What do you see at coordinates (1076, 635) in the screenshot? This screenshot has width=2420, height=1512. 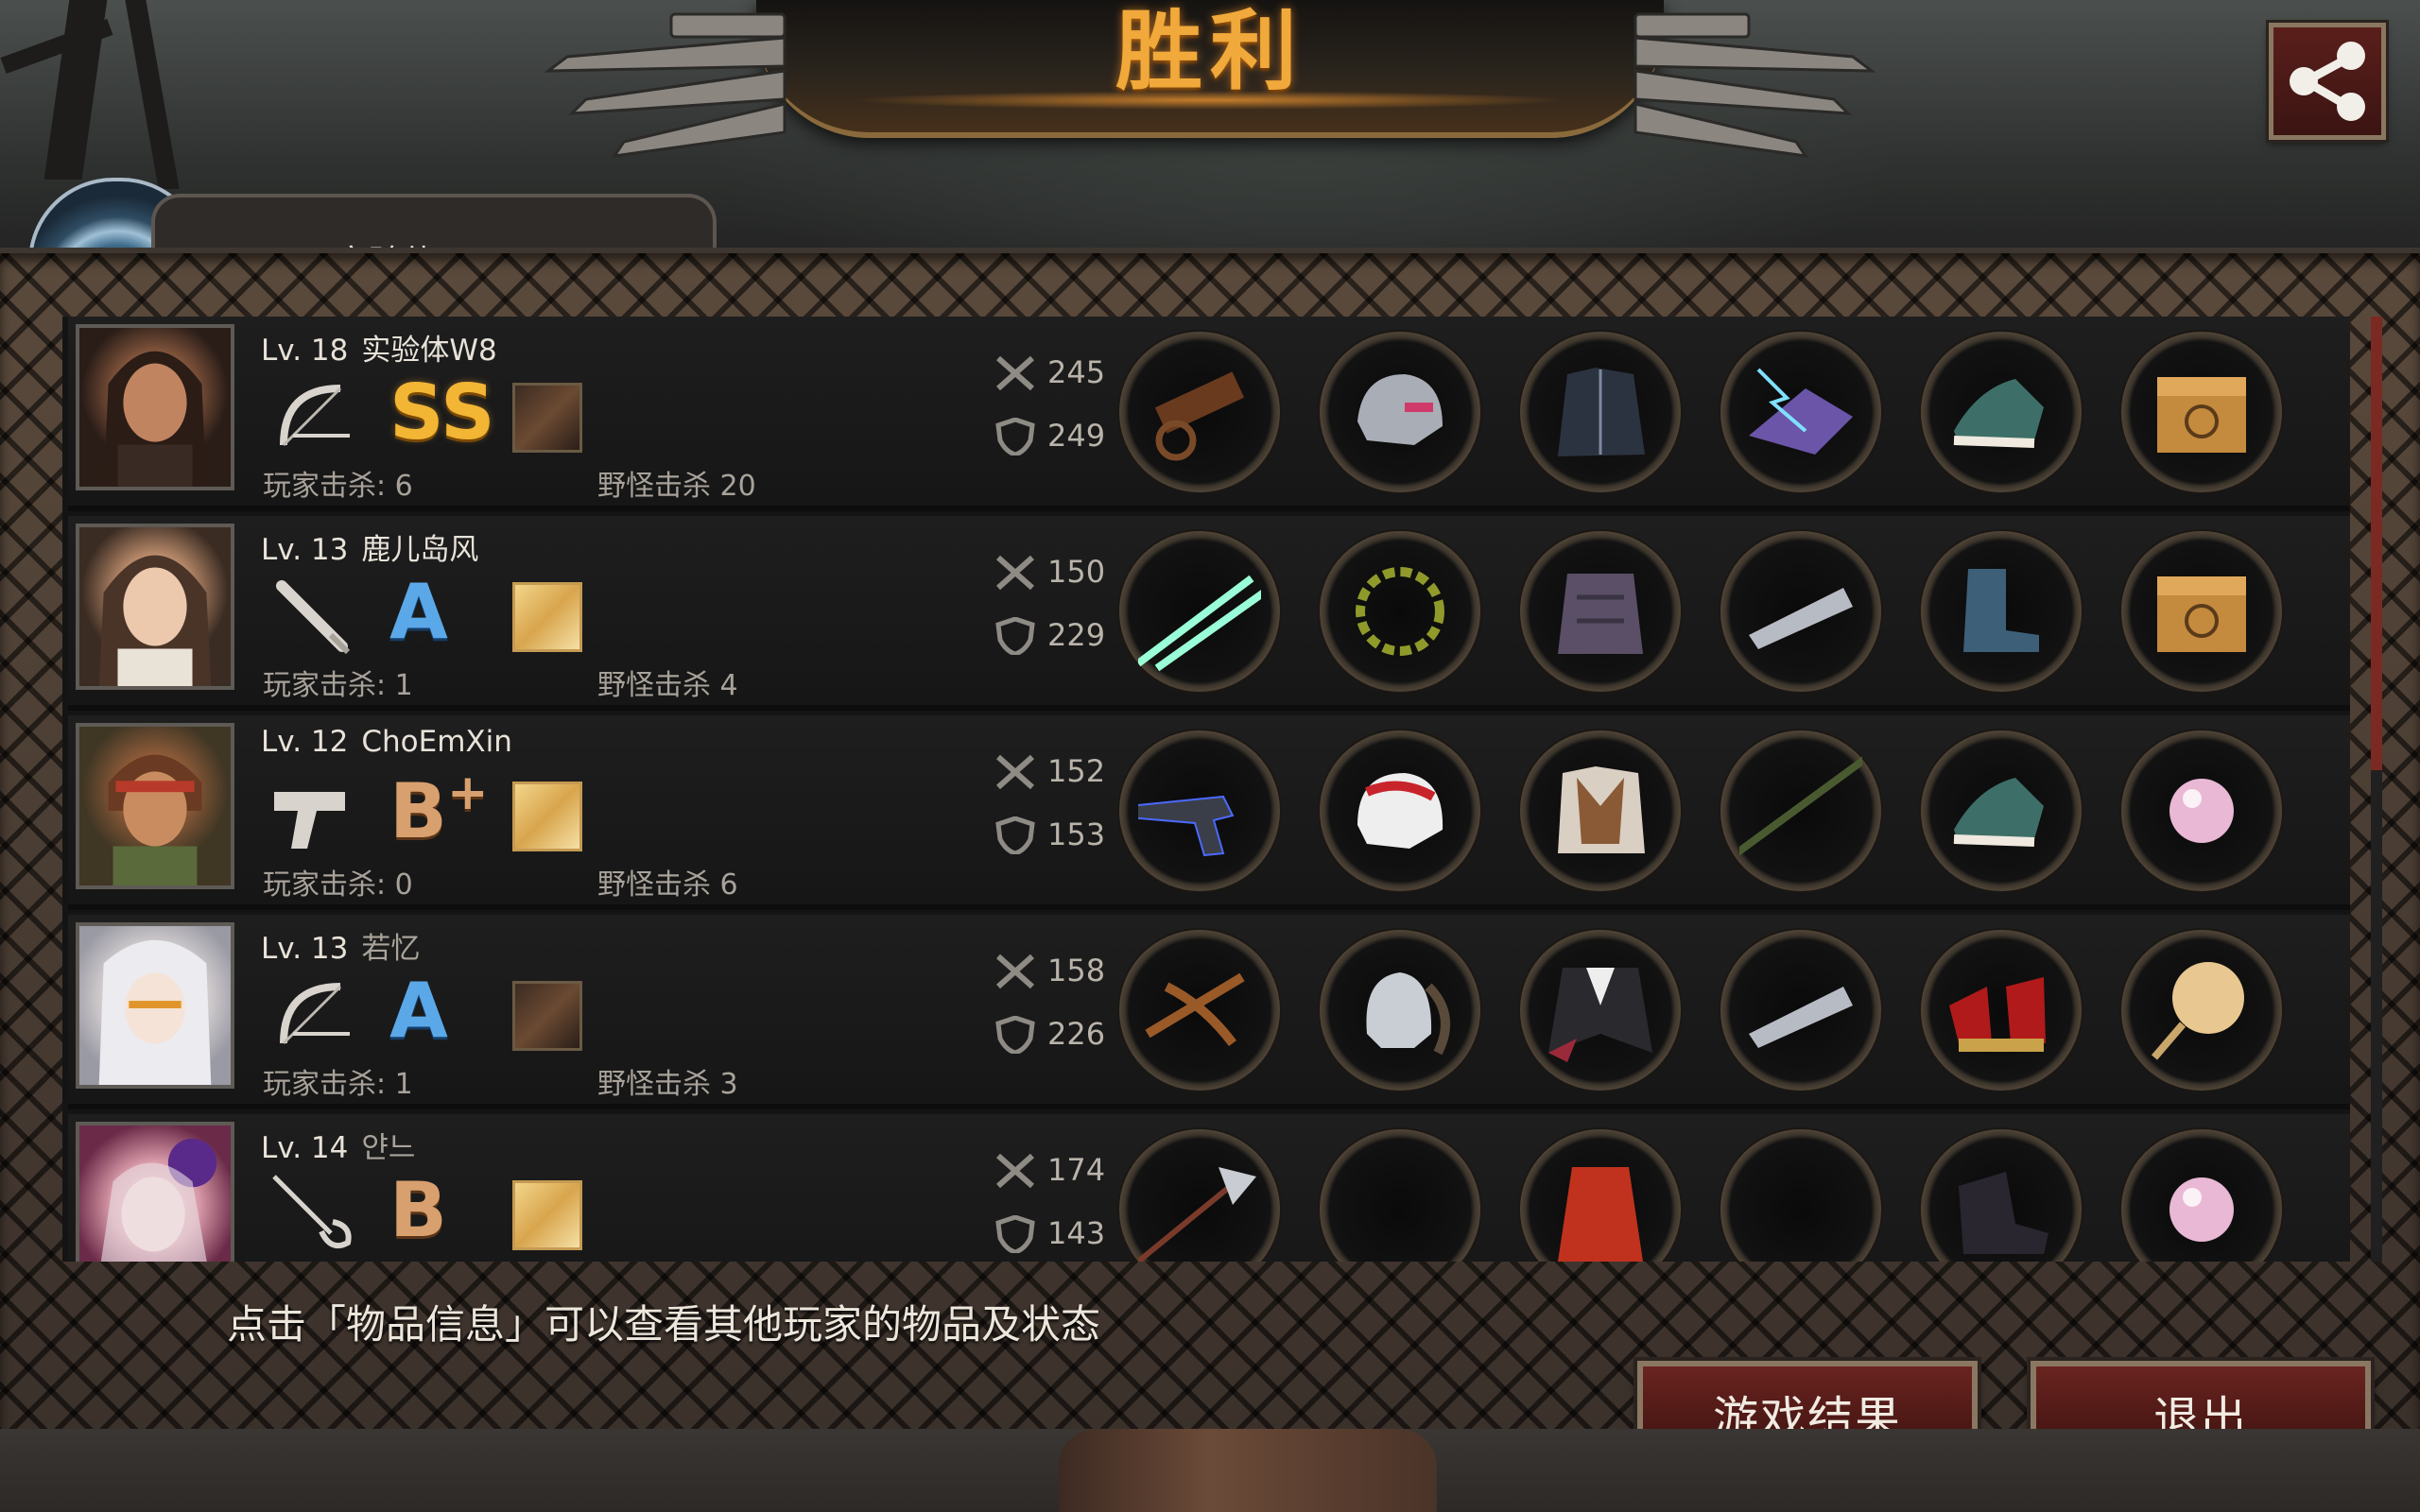 I see `defense-value: 229` at bounding box center [1076, 635].